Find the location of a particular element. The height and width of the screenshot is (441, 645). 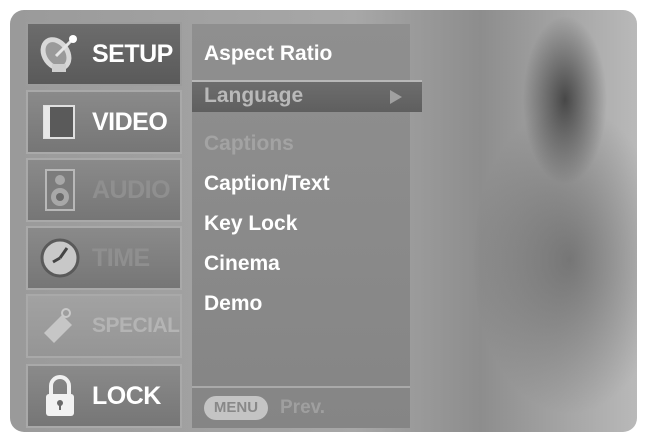

category-time: TIME is located at coordinates (104, 258).